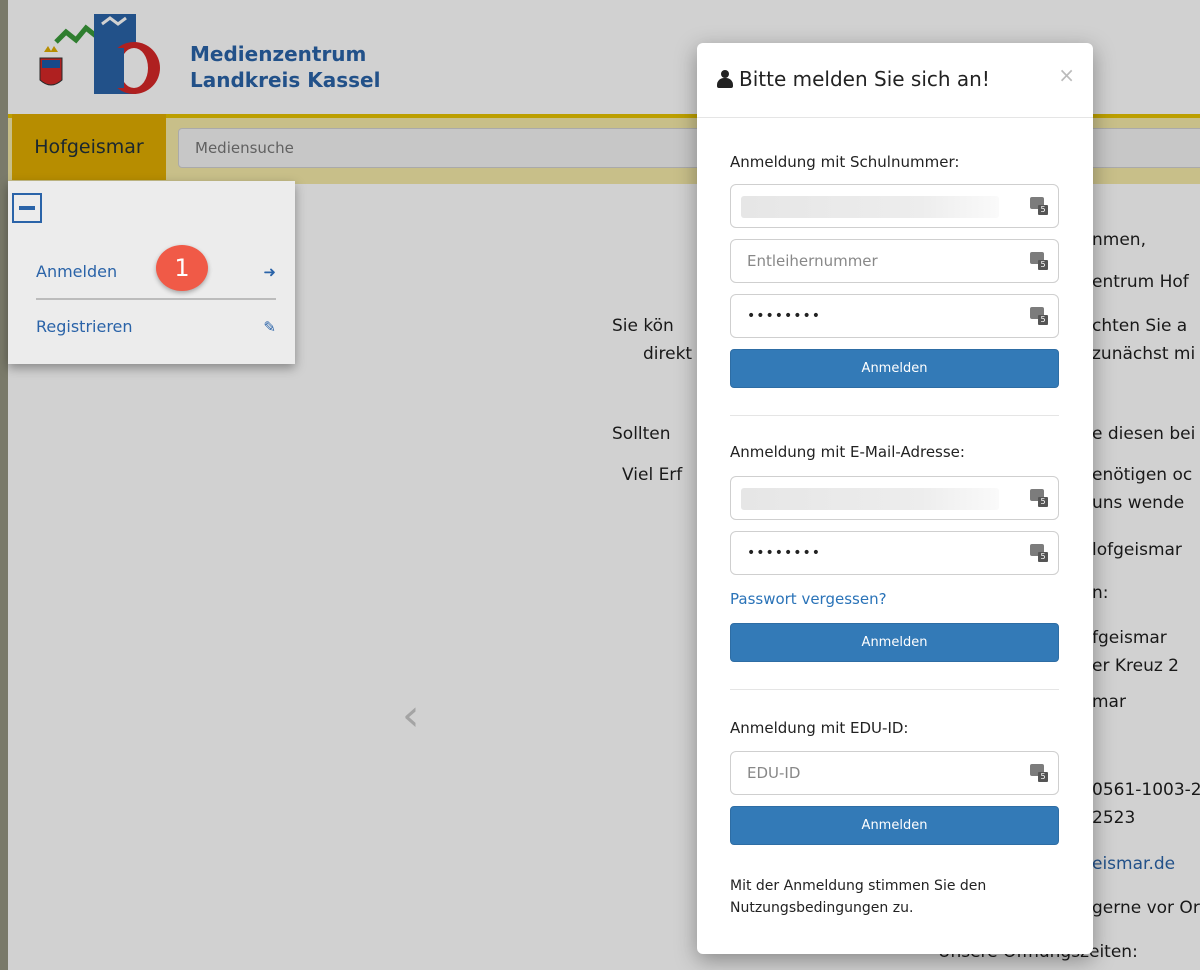 Image resolution: width=1200 pixels, height=970 pixels. What do you see at coordinates (847, 452) in the screenshot?
I see `email-login-label: Anmeldung mit E-Mail-Adresse:` at bounding box center [847, 452].